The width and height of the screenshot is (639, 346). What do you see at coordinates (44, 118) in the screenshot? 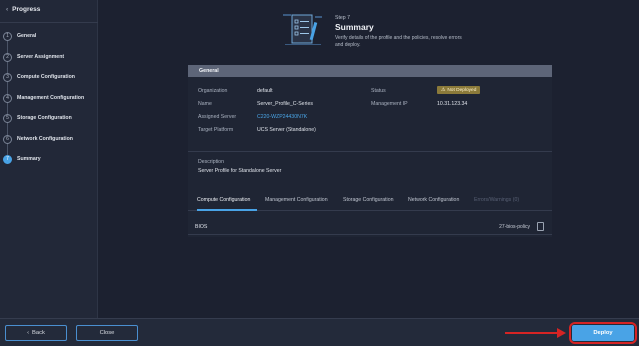
I see `step-label: Storage Configuration` at bounding box center [44, 118].